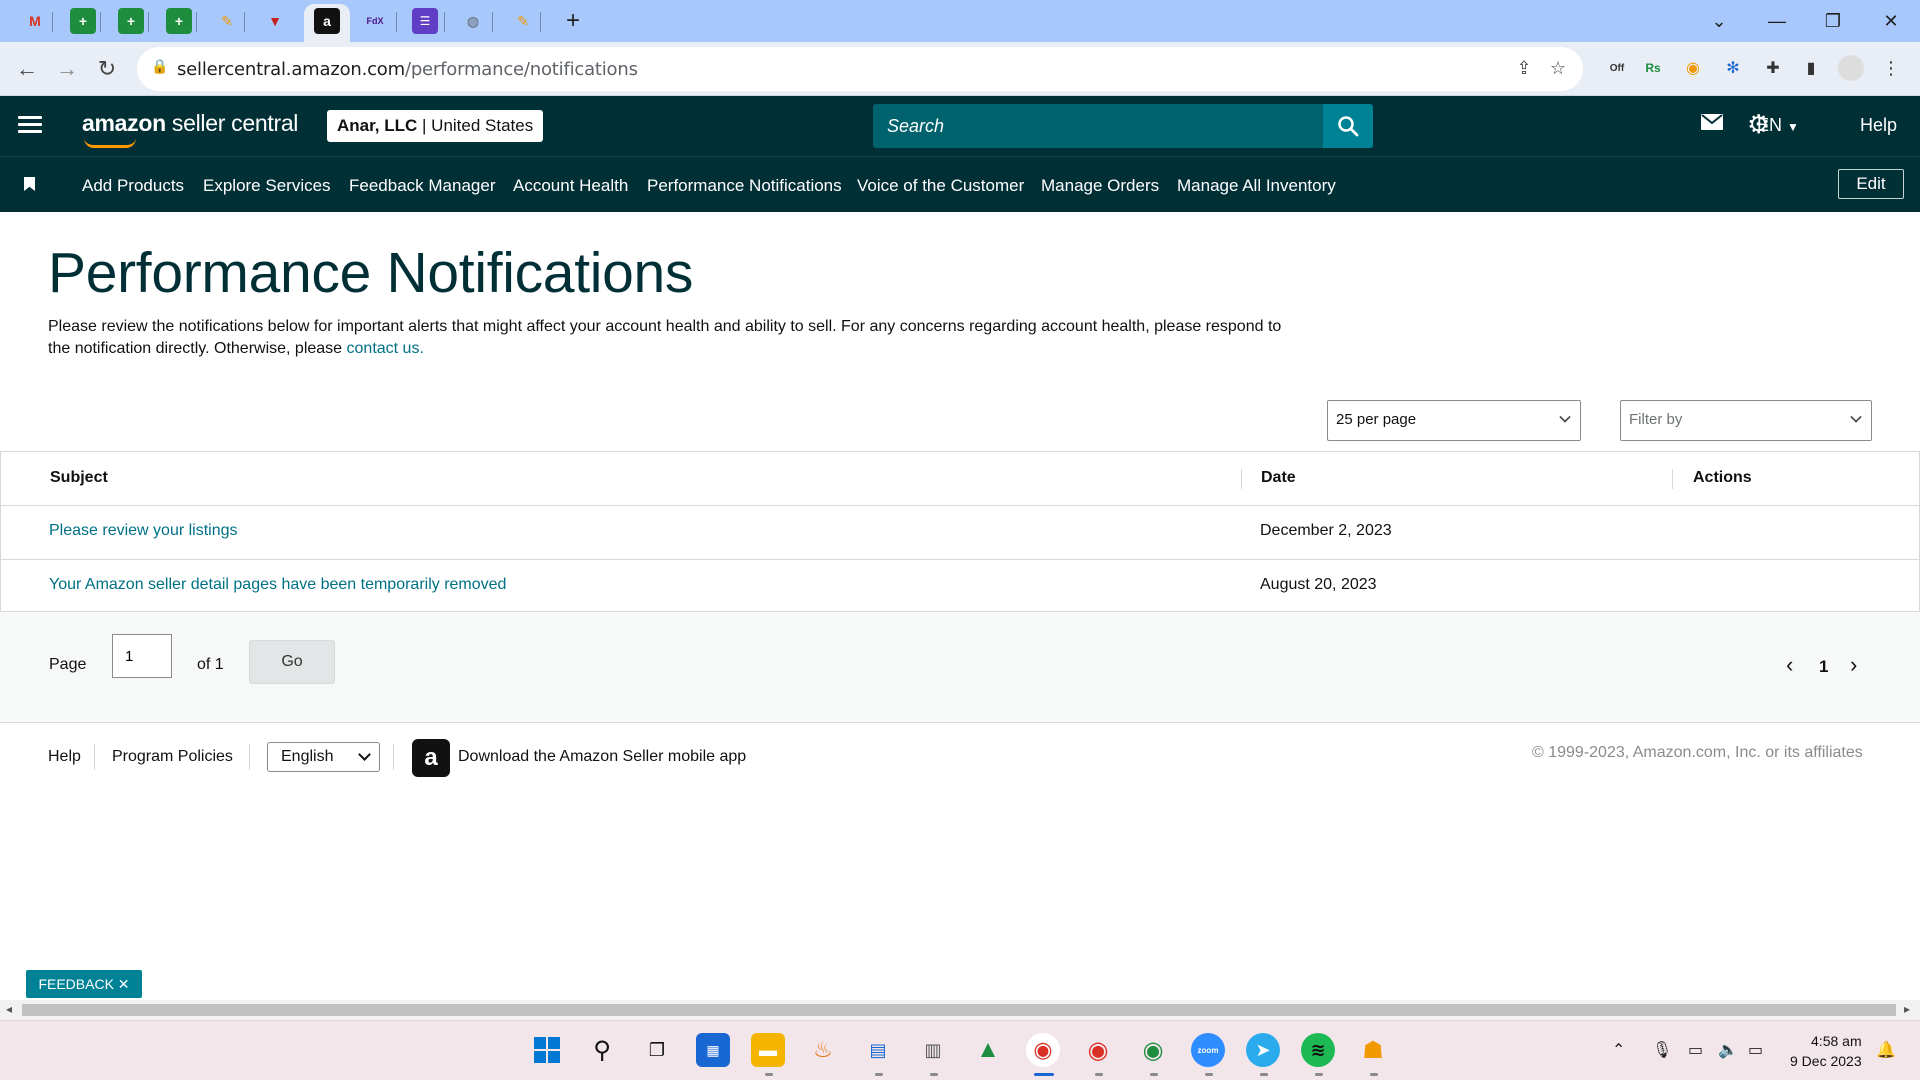 The width and height of the screenshot is (1920, 1080). I want to click on mail-icon, so click(1712, 125).